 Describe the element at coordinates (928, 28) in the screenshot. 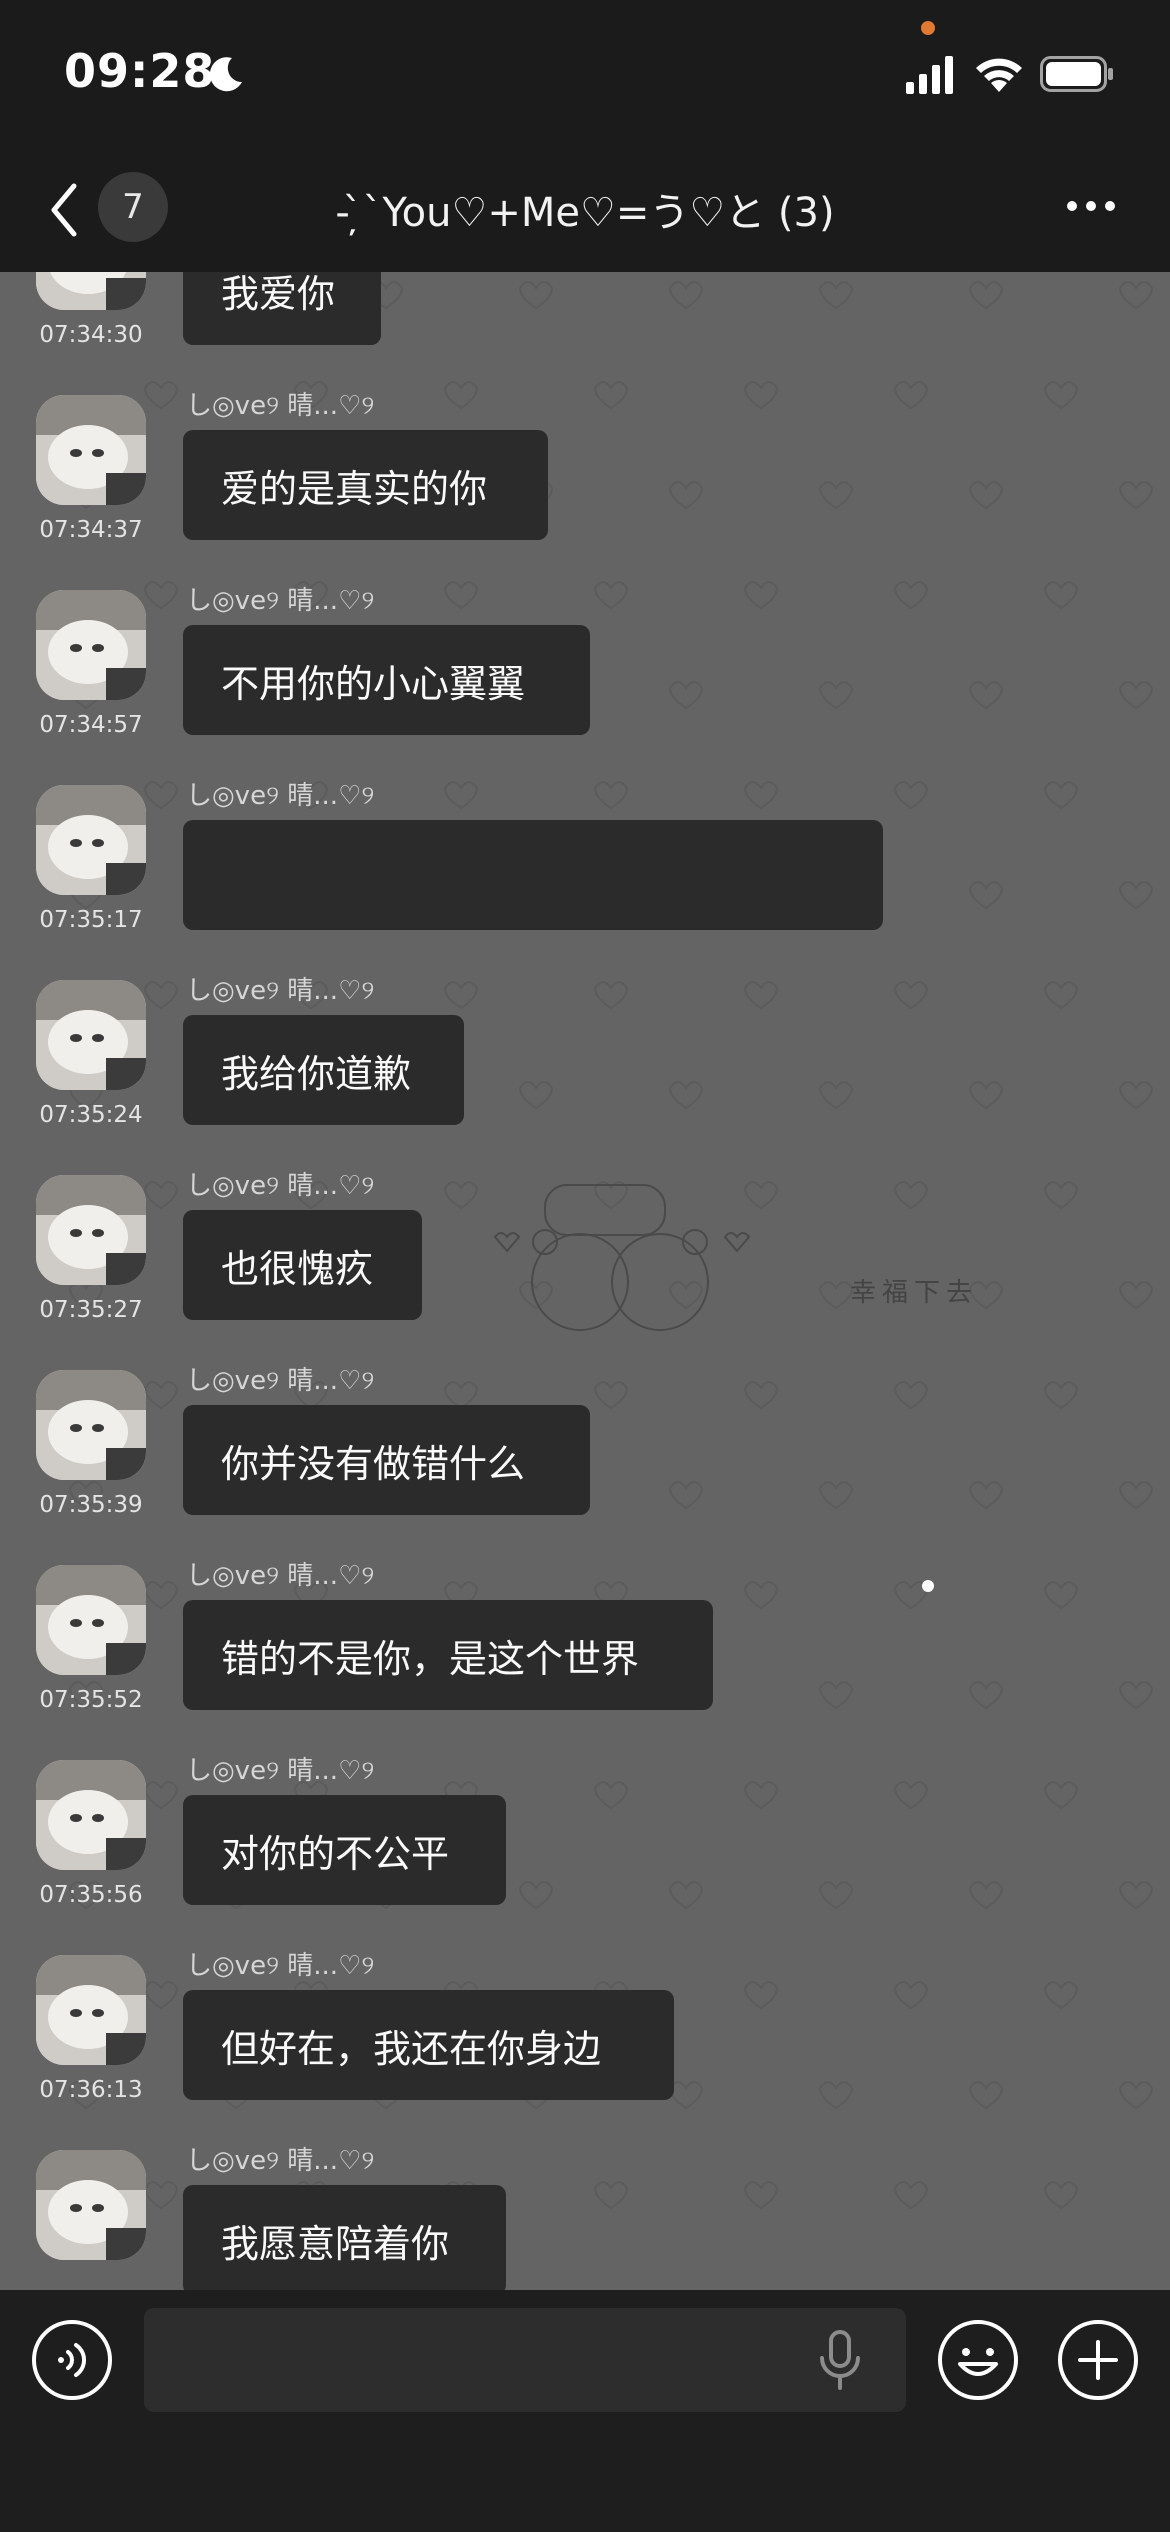

I see `privacy-indicator-dot` at that location.